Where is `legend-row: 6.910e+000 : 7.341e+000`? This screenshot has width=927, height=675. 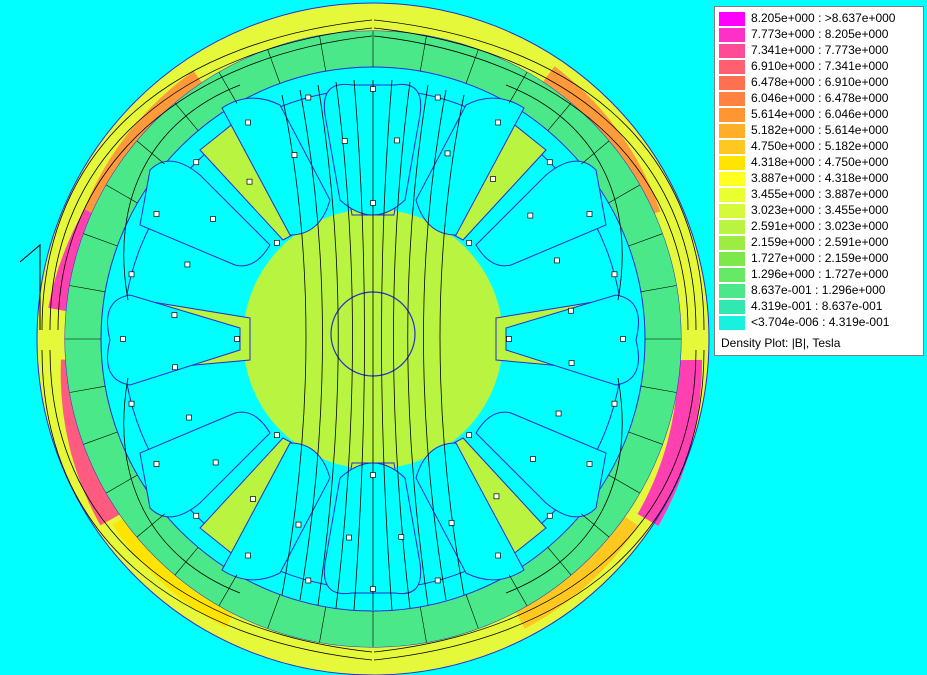 legend-row: 6.910e+000 : 7.341e+000 is located at coordinates (821, 66).